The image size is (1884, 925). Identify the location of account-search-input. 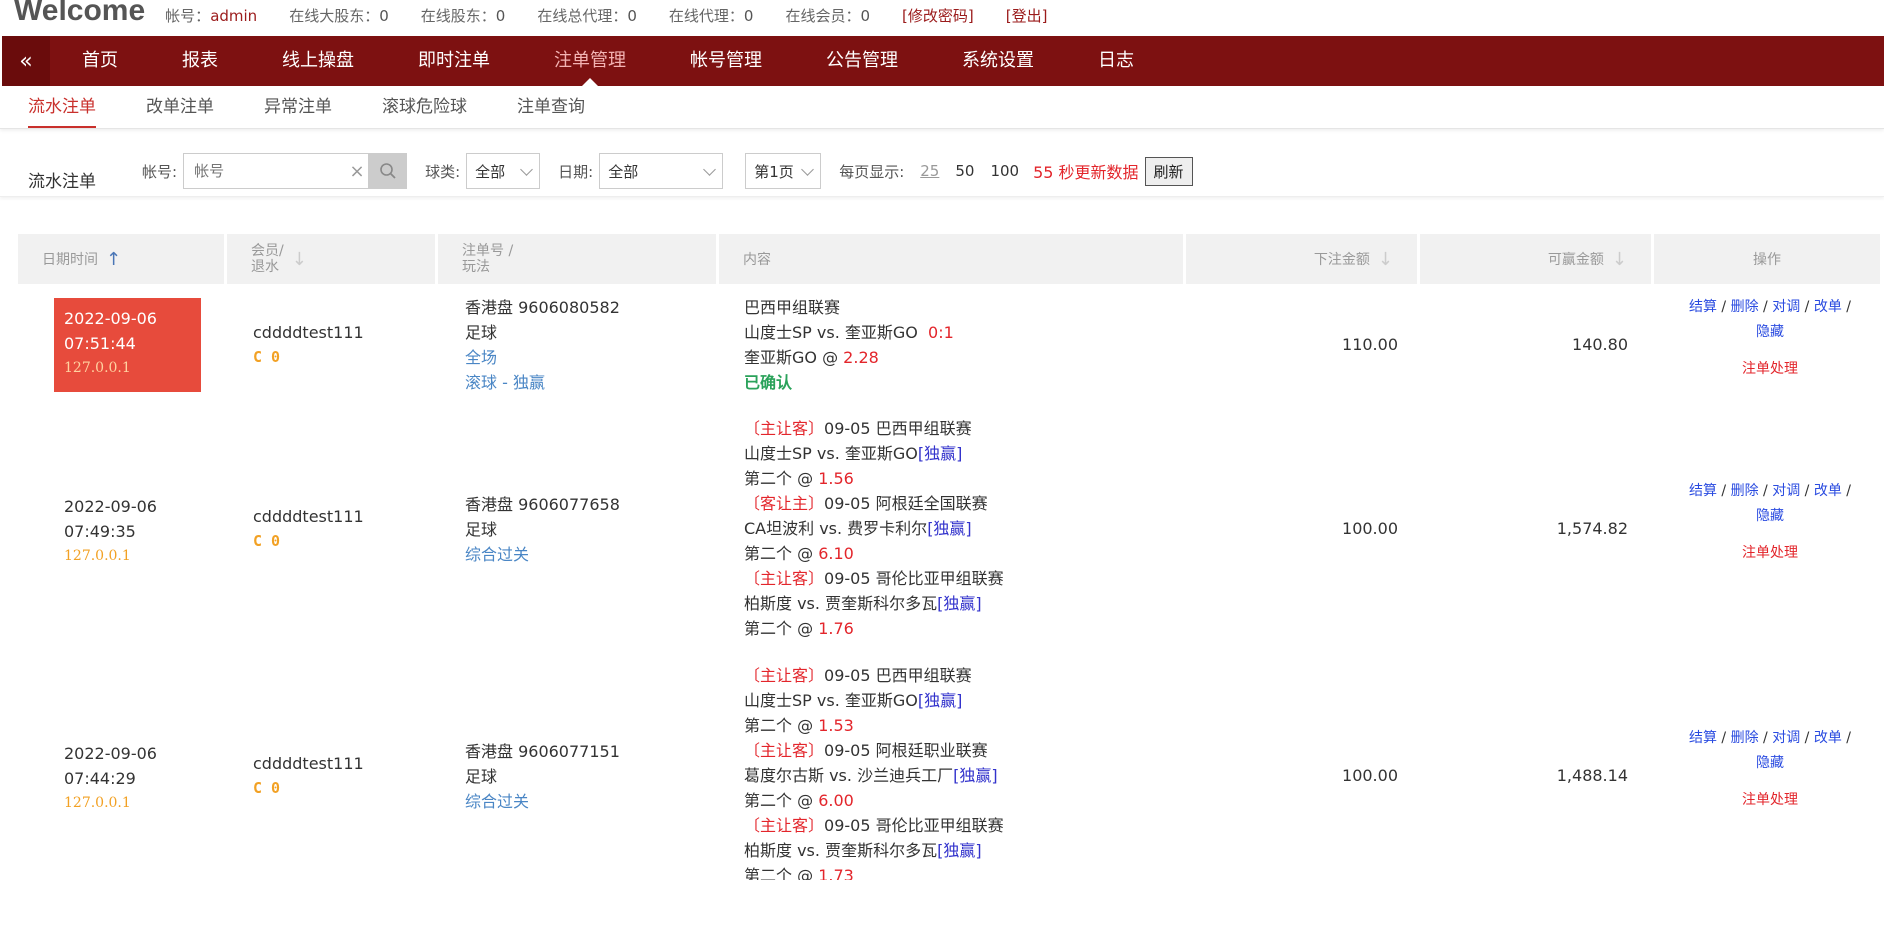
(265, 171).